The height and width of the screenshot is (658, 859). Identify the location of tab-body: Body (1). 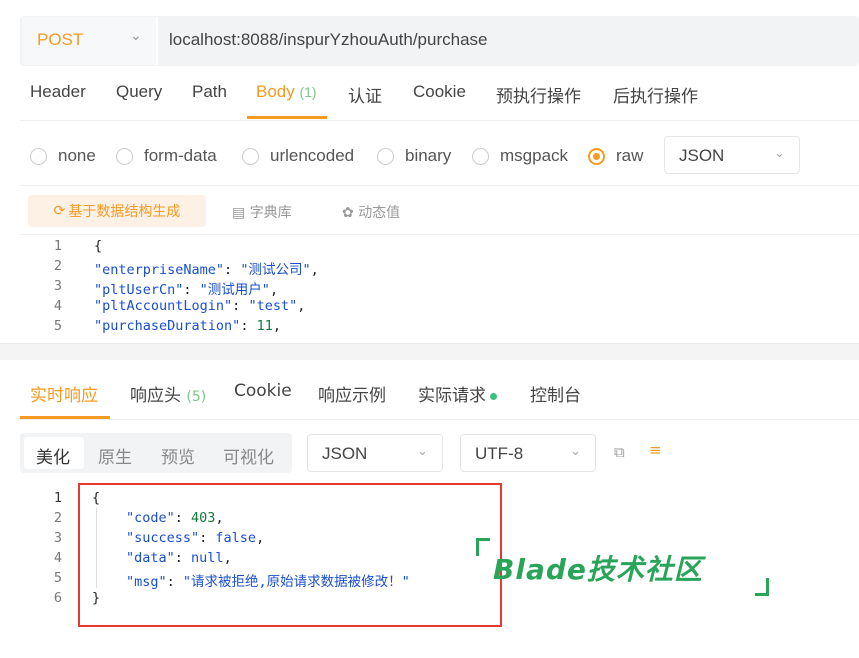
(286, 92).